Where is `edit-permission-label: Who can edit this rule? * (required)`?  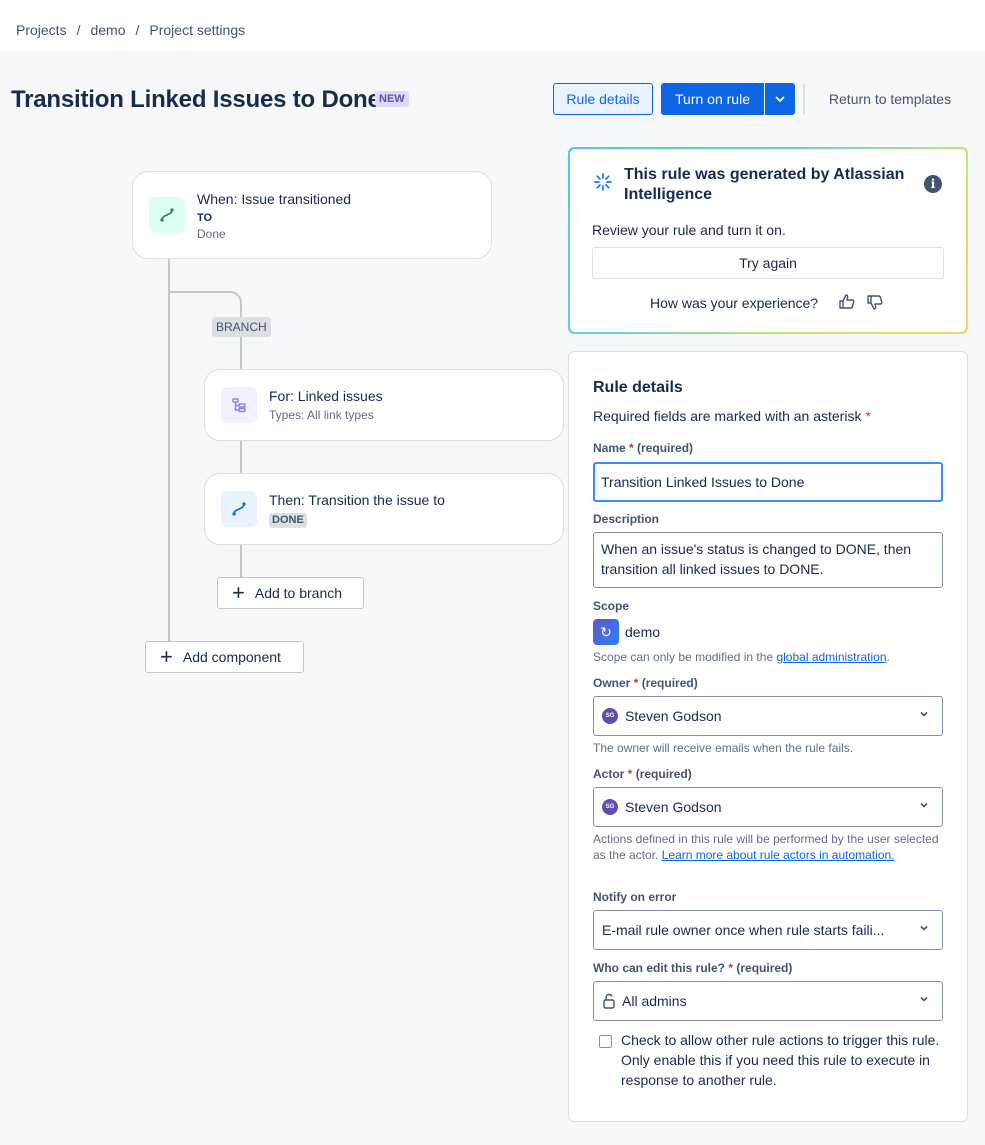 edit-permission-label: Who can edit this rule? * (required) is located at coordinates (693, 968).